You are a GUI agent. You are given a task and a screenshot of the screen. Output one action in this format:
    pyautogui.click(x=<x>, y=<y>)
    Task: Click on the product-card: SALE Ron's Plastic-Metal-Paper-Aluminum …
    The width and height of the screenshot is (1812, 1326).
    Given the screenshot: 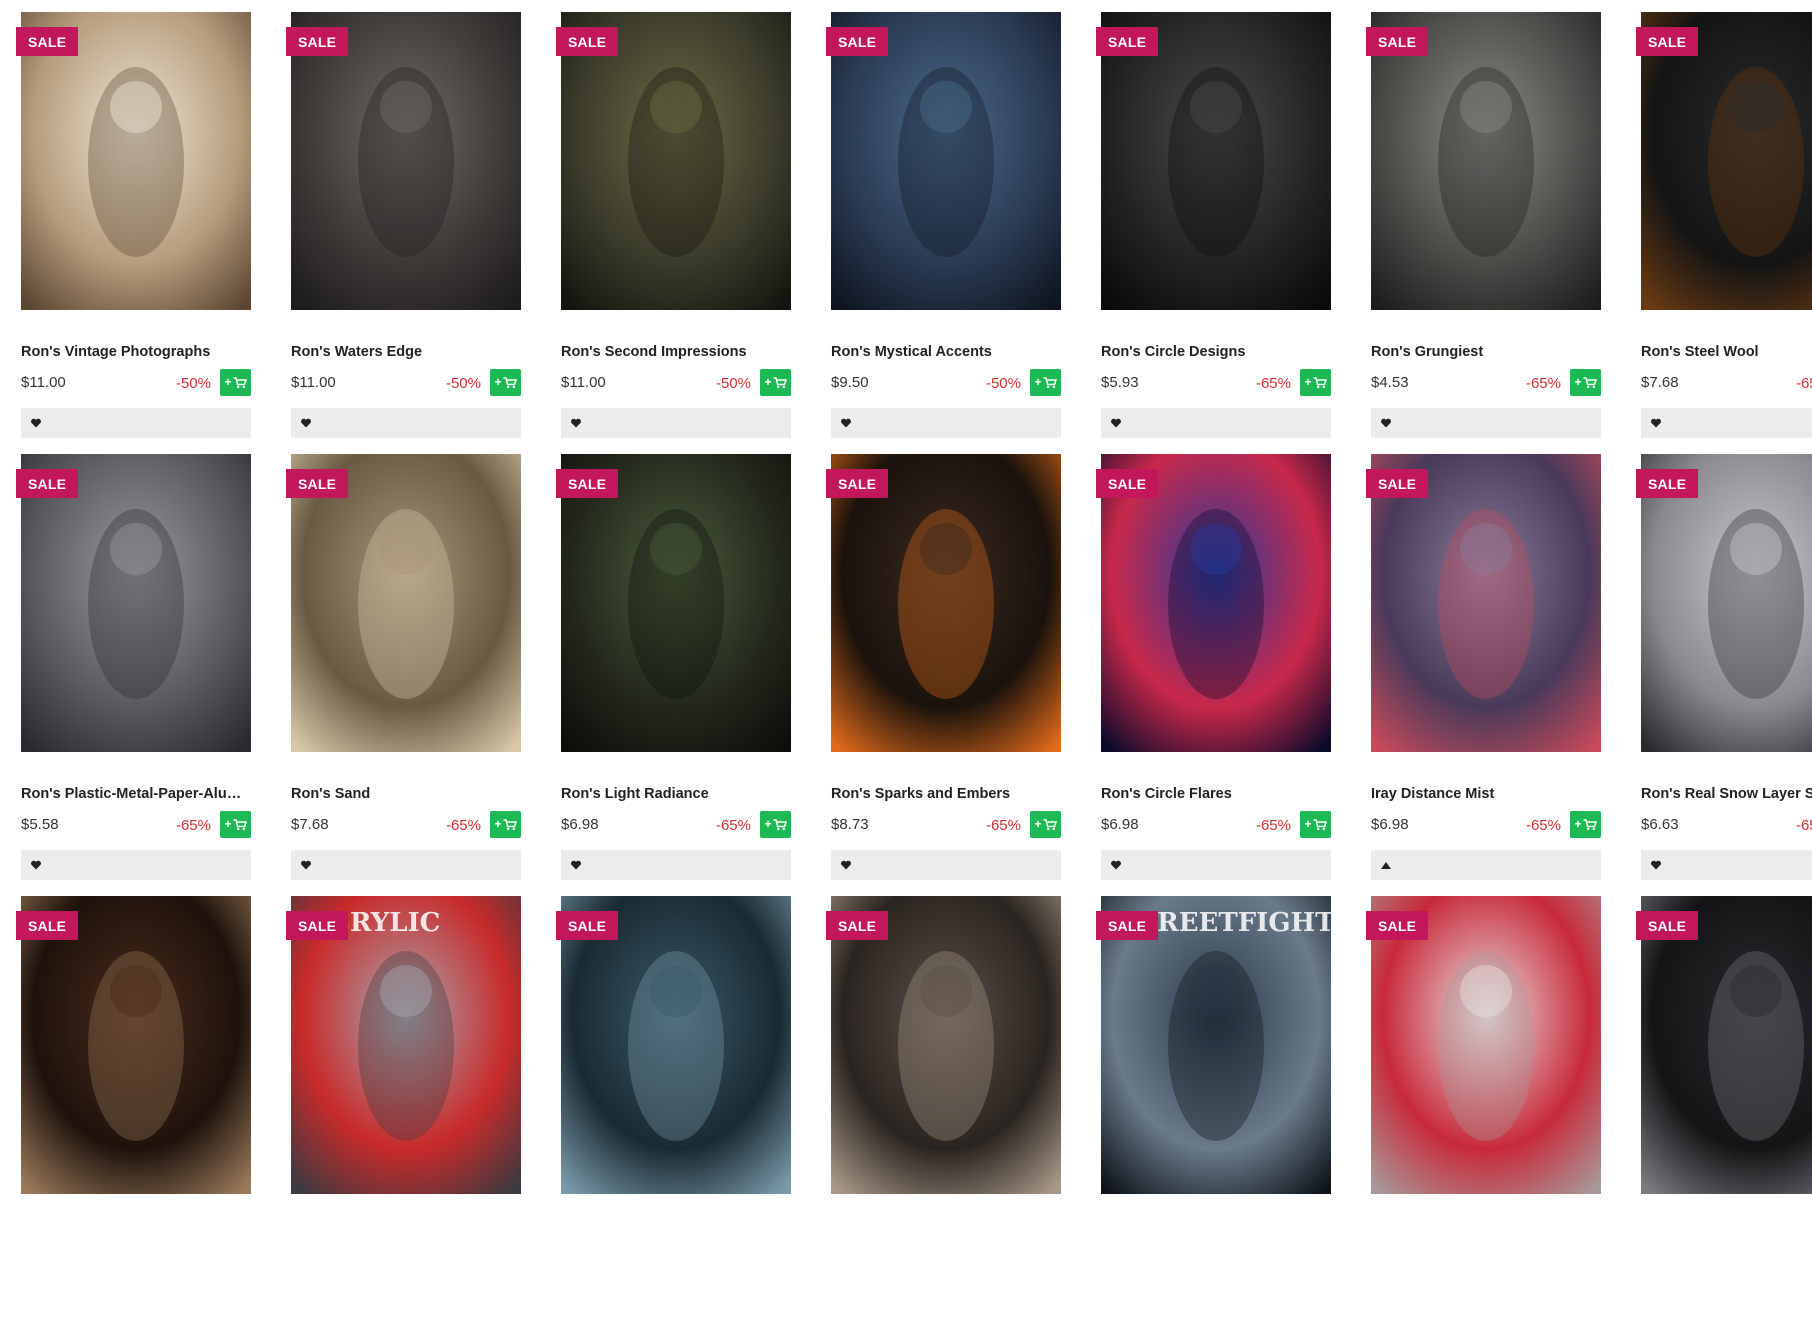 What is the action you would take?
    pyautogui.click(x=133, y=669)
    